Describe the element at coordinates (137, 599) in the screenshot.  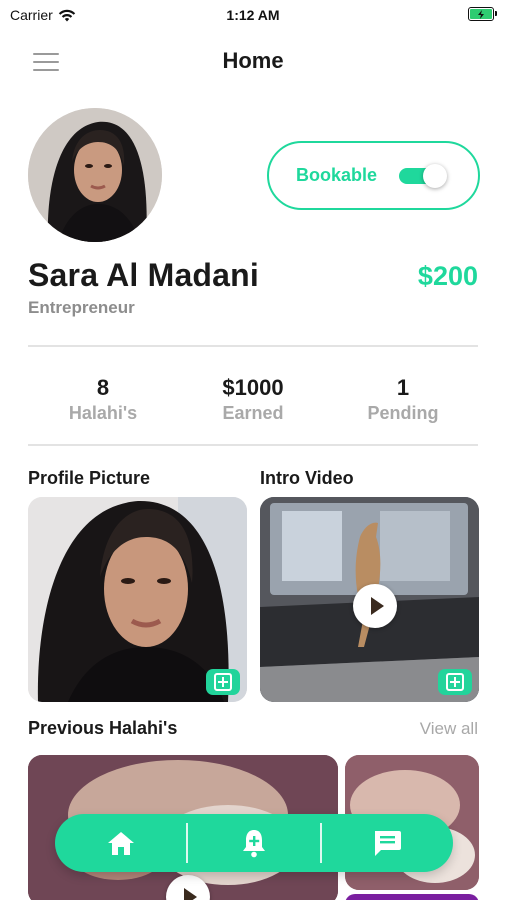
I see `profile-picture-card` at that location.